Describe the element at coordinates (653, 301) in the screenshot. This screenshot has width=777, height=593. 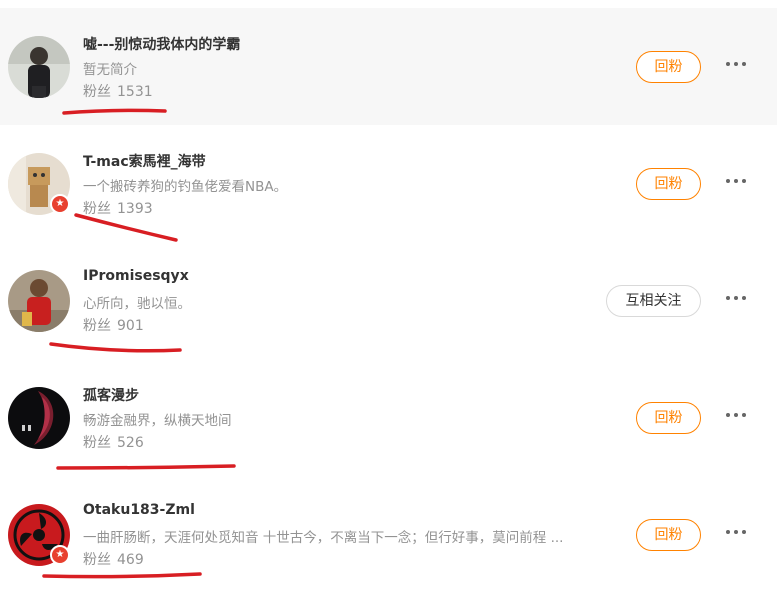
I see `mutual-follow-button: 互相关注` at that location.